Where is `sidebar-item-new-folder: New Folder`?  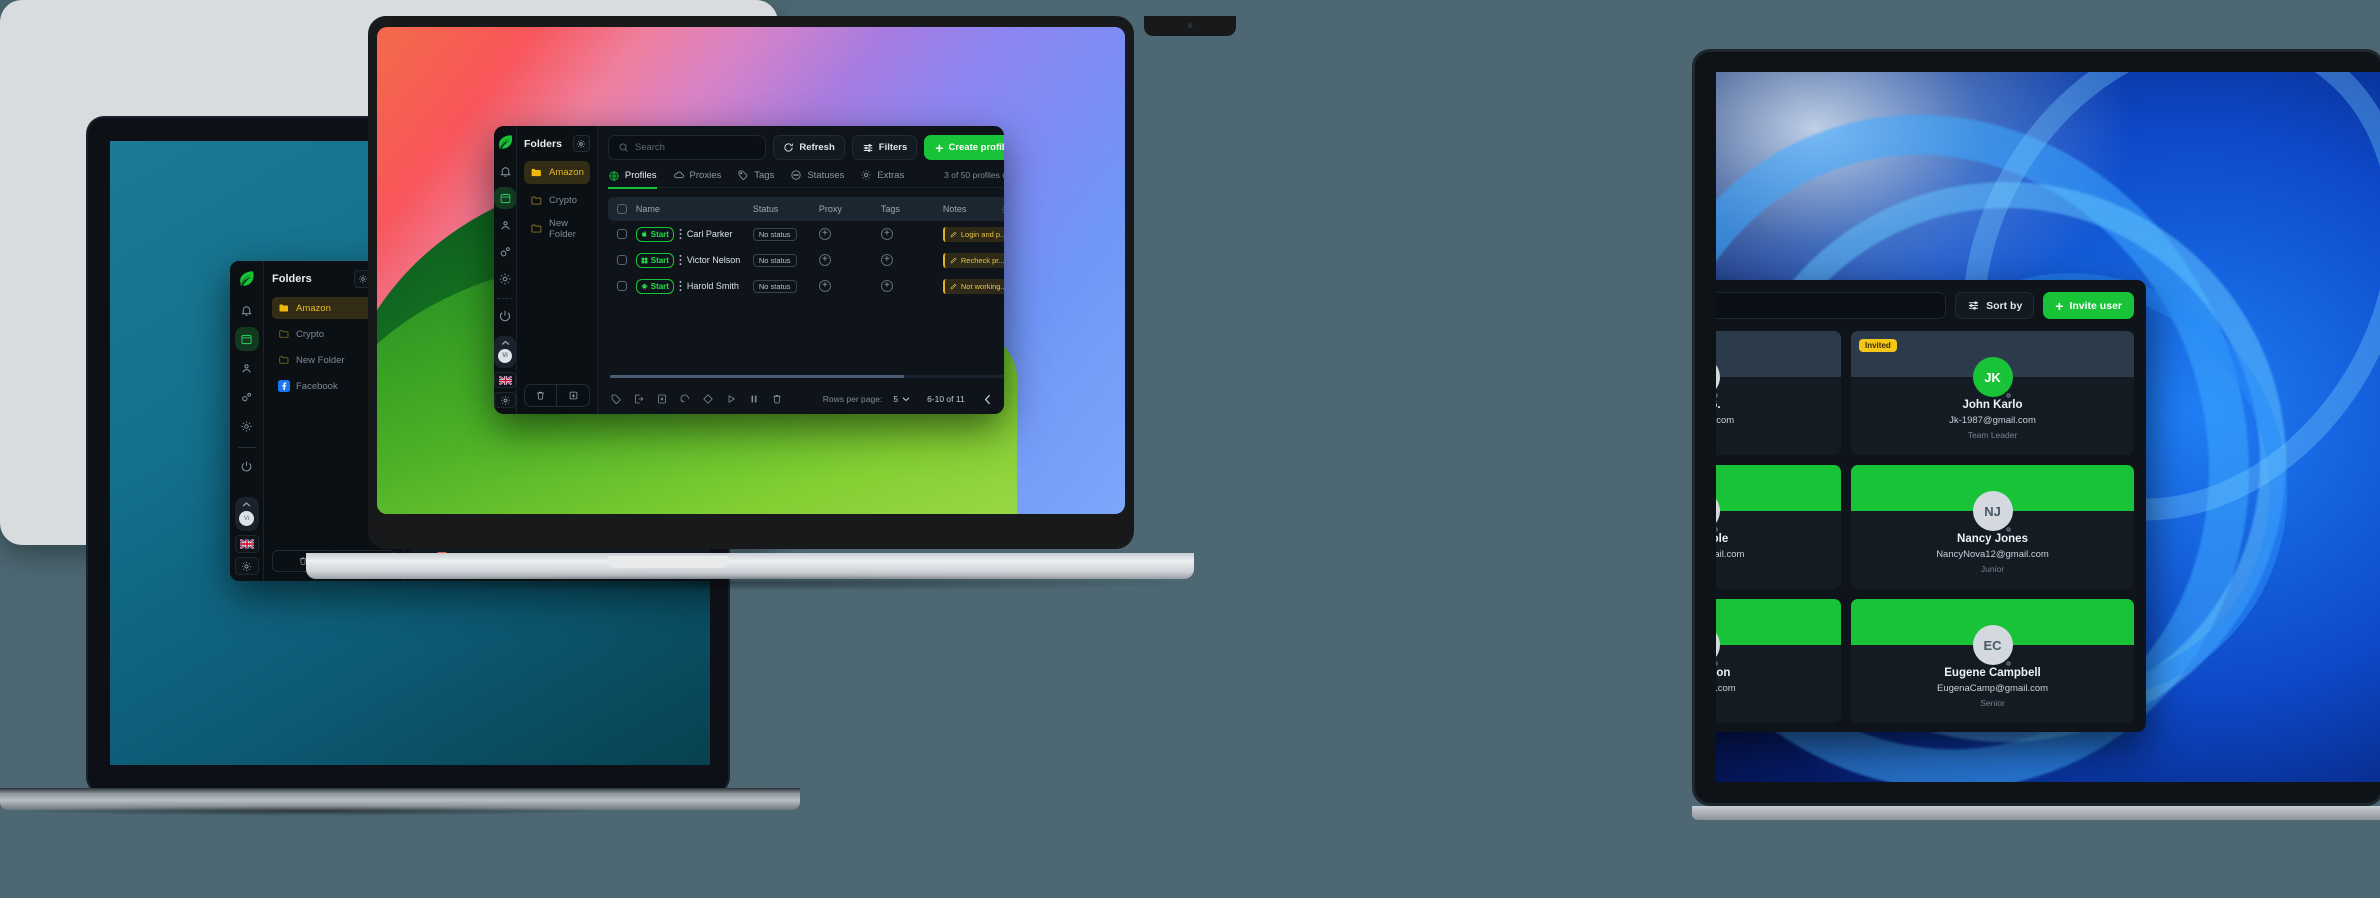 sidebar-item-new-folder: New Folder is located at coordinates (557, 228).